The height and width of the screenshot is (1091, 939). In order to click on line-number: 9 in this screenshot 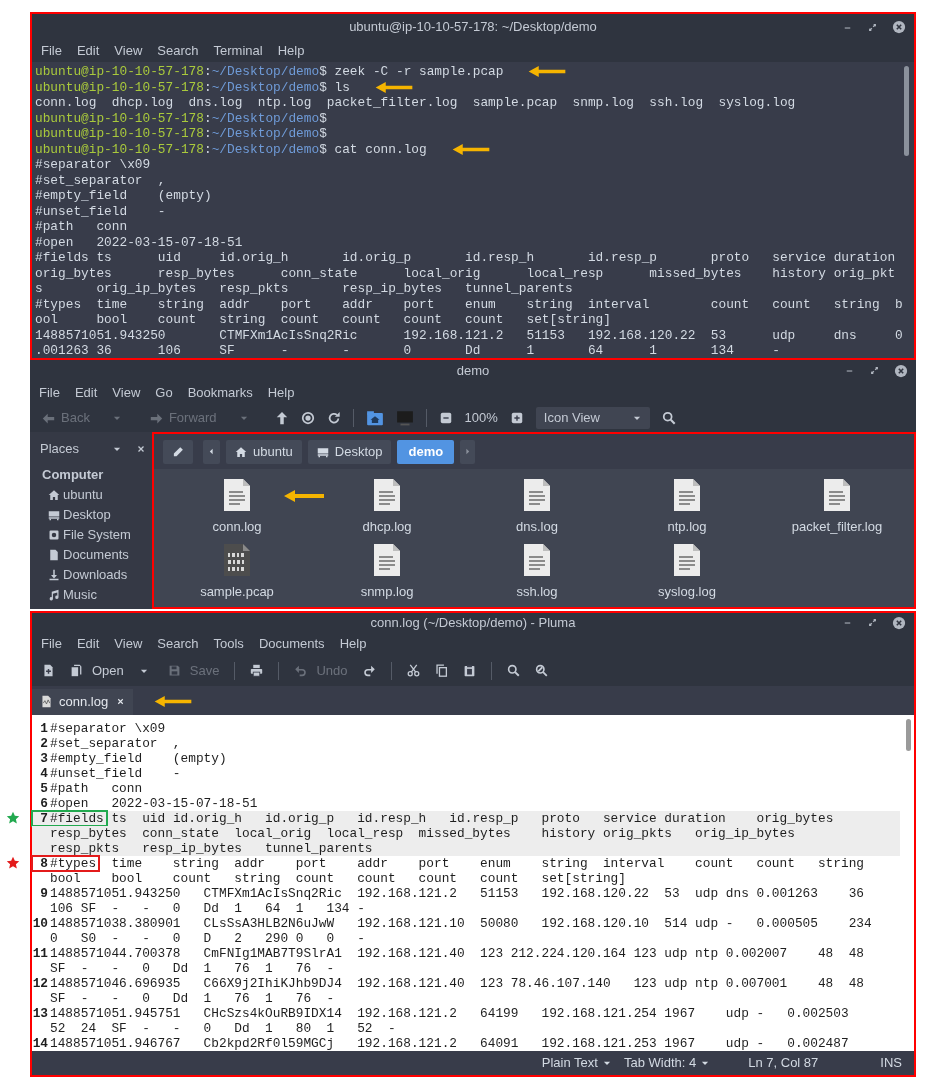, I will do `click(44, 893)`.